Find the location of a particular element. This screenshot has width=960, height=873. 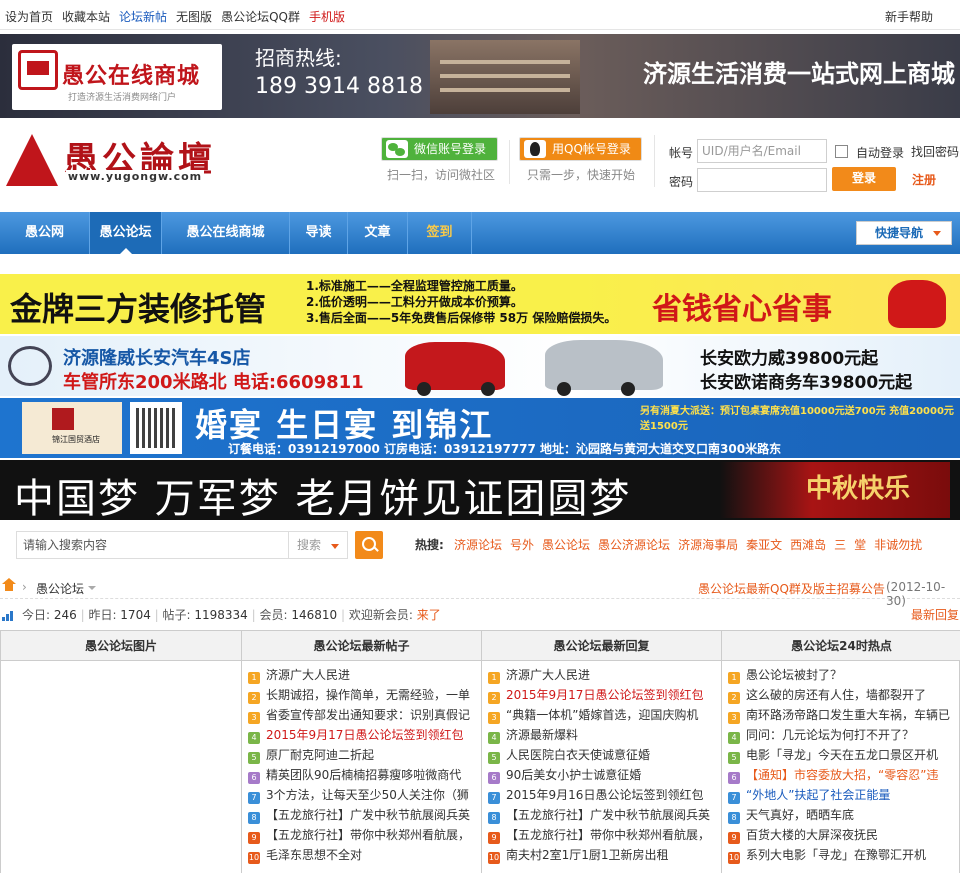

list-item-title: 精英团队90后楠楠招募瘦哆啦微商代 is located at coordinates (363, 775).